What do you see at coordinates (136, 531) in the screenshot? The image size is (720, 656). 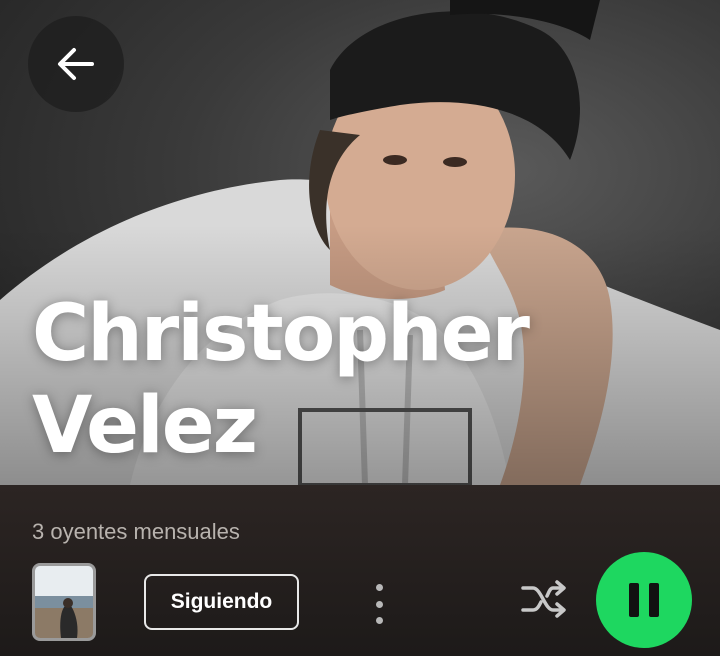 I see `monthly-listeners: 3 oyentes mensuales` at bounding box center [136, 531].